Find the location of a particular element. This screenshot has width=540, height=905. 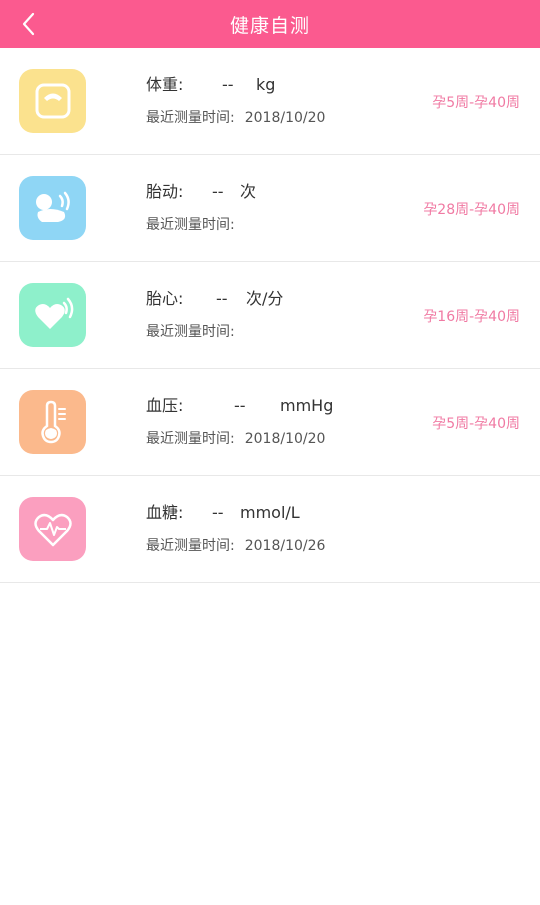

back-arrow-icon is located at coordinates (30, 24).